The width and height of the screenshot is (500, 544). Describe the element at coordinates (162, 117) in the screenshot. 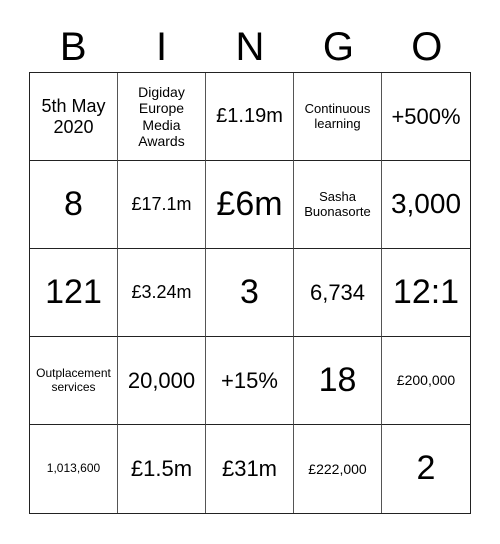

I see `bingo-cell: Digiday Europe Media Awards` at that location.